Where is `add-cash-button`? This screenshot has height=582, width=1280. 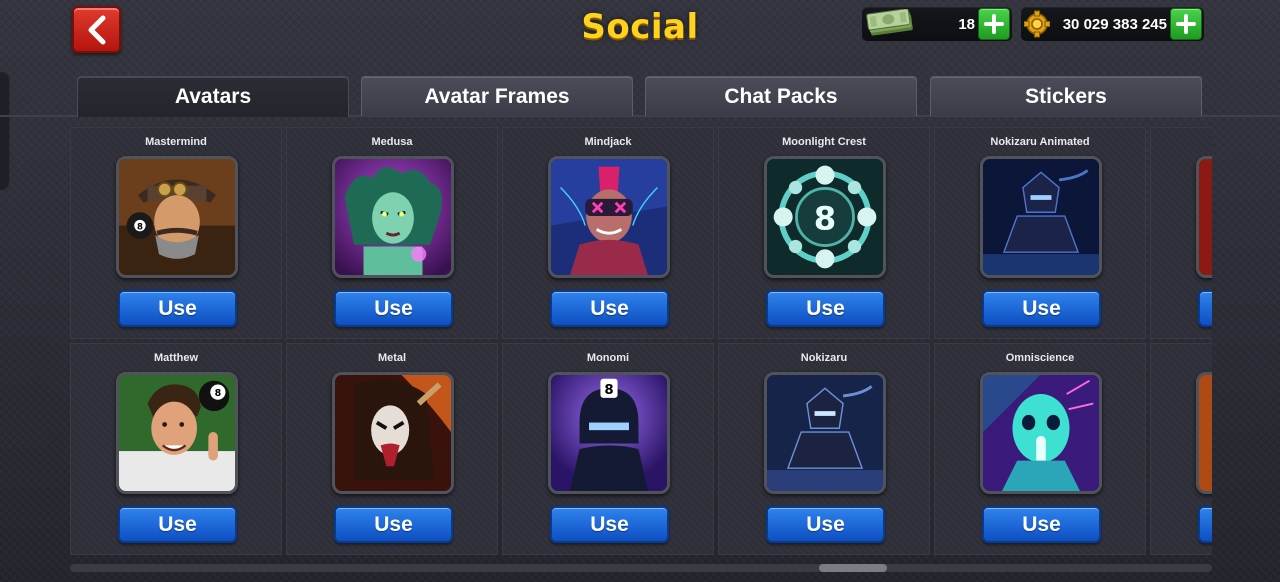
add-cash-button is located at coordinates (994, 24).